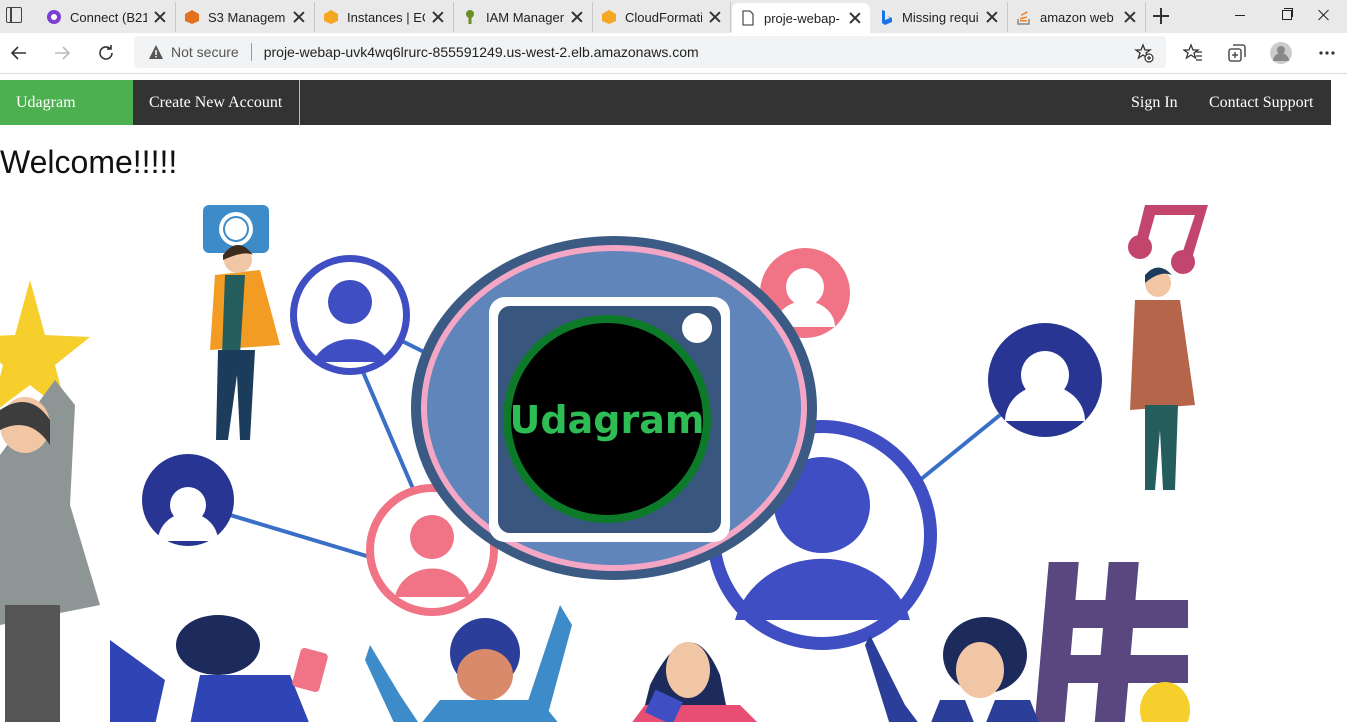 The height and width of the screenshot is (722, 1347). What do you see at coordinates (1045, 380) in the screenshot?
I see `user-avatar-navy-right` at bounding box center [1045, 380].